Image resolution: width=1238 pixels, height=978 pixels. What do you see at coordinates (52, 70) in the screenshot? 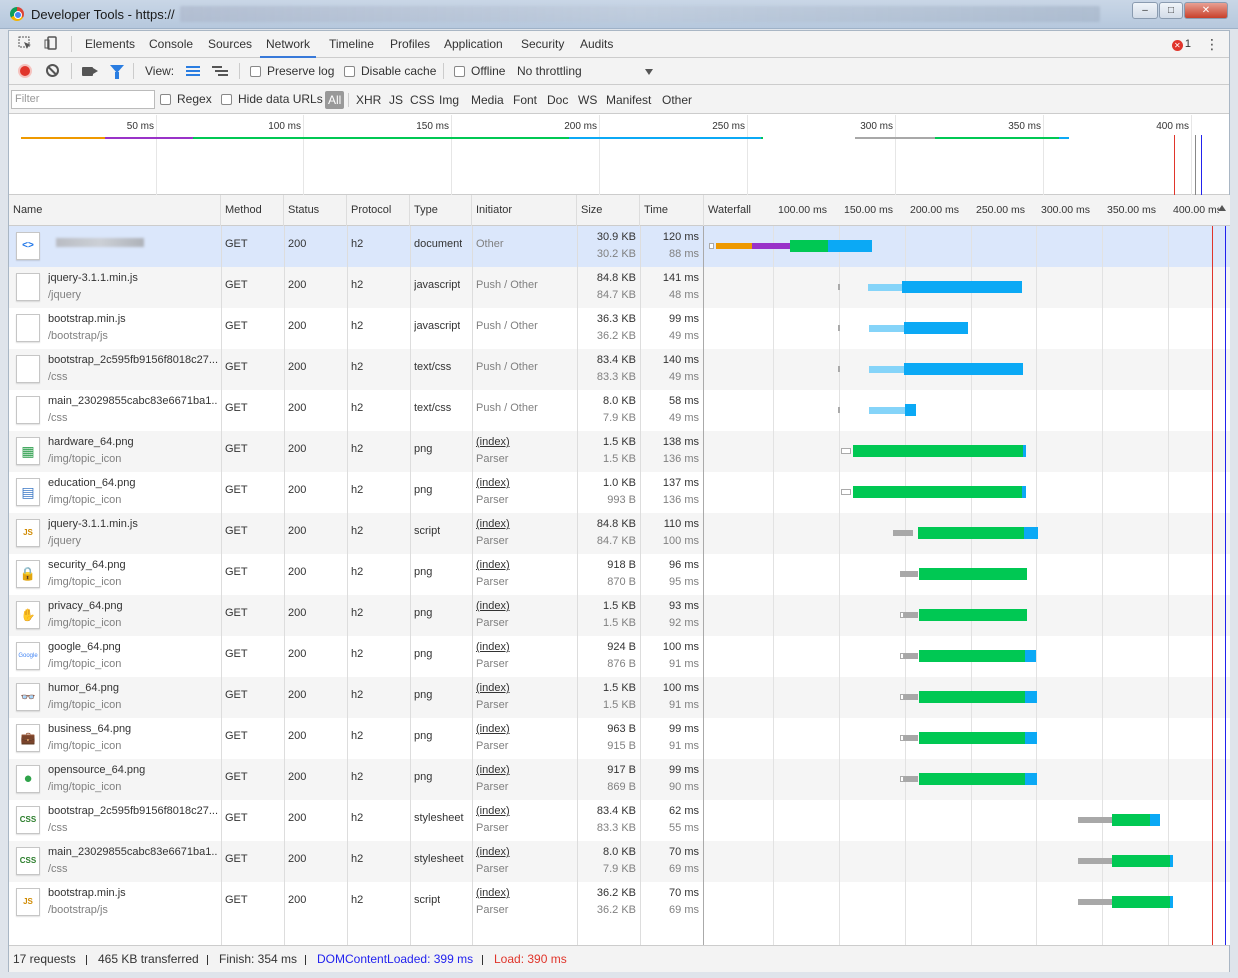
I see `clear-icon` at bounding box center [52, 70].